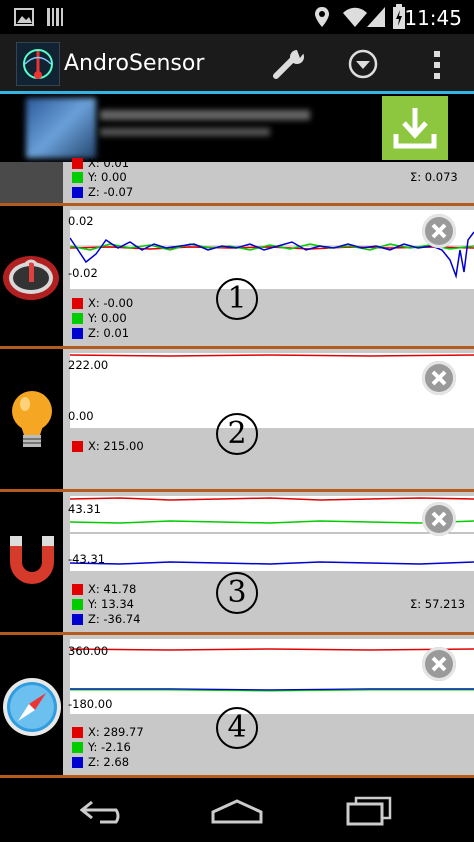  I want to click on app-logo-icon, so click(38, 64).